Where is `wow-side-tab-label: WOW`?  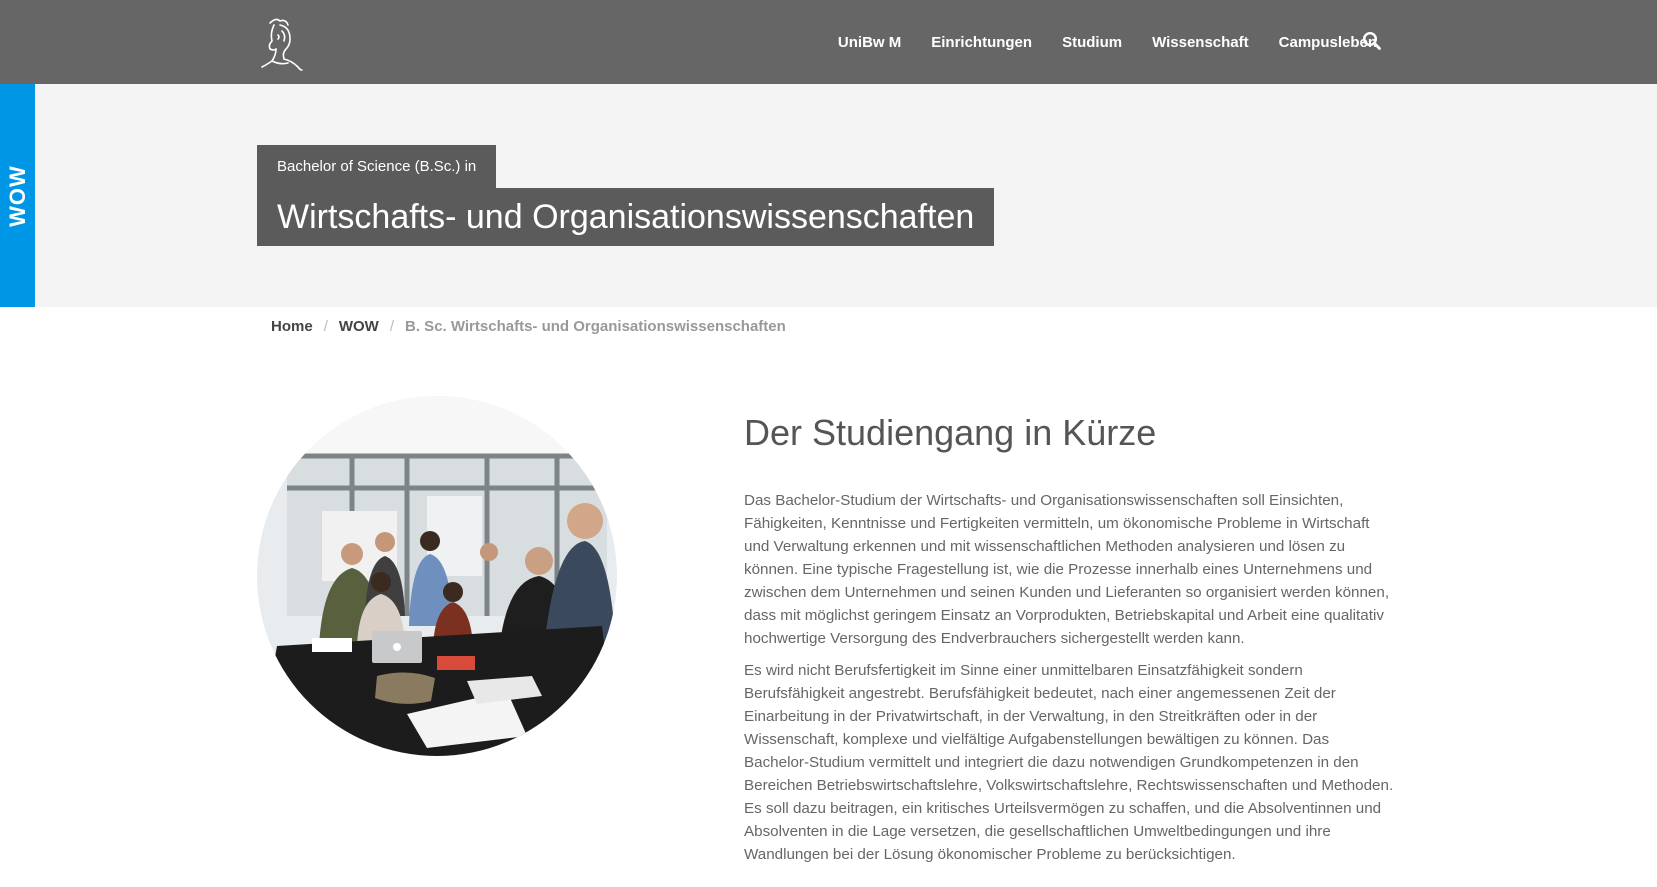
wow-side-tab-label: WOW is located at coordinates (17, 195).